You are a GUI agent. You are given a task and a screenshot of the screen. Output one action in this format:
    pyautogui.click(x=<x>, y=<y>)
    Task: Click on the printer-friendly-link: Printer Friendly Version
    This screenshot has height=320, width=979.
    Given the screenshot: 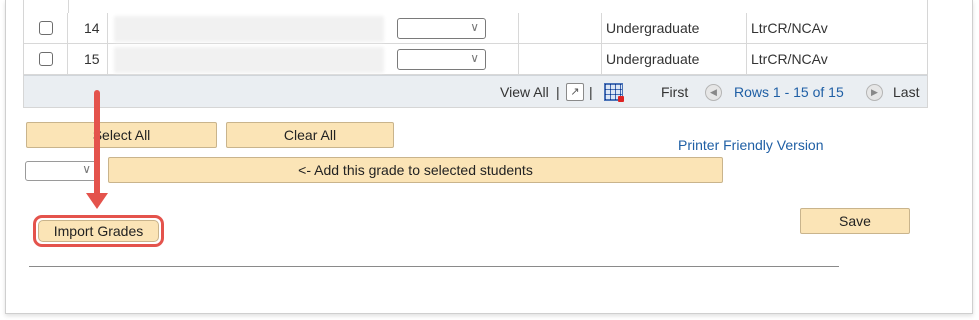 What is the action you would take?
    pyautogui.click(x=751, y=145)
    